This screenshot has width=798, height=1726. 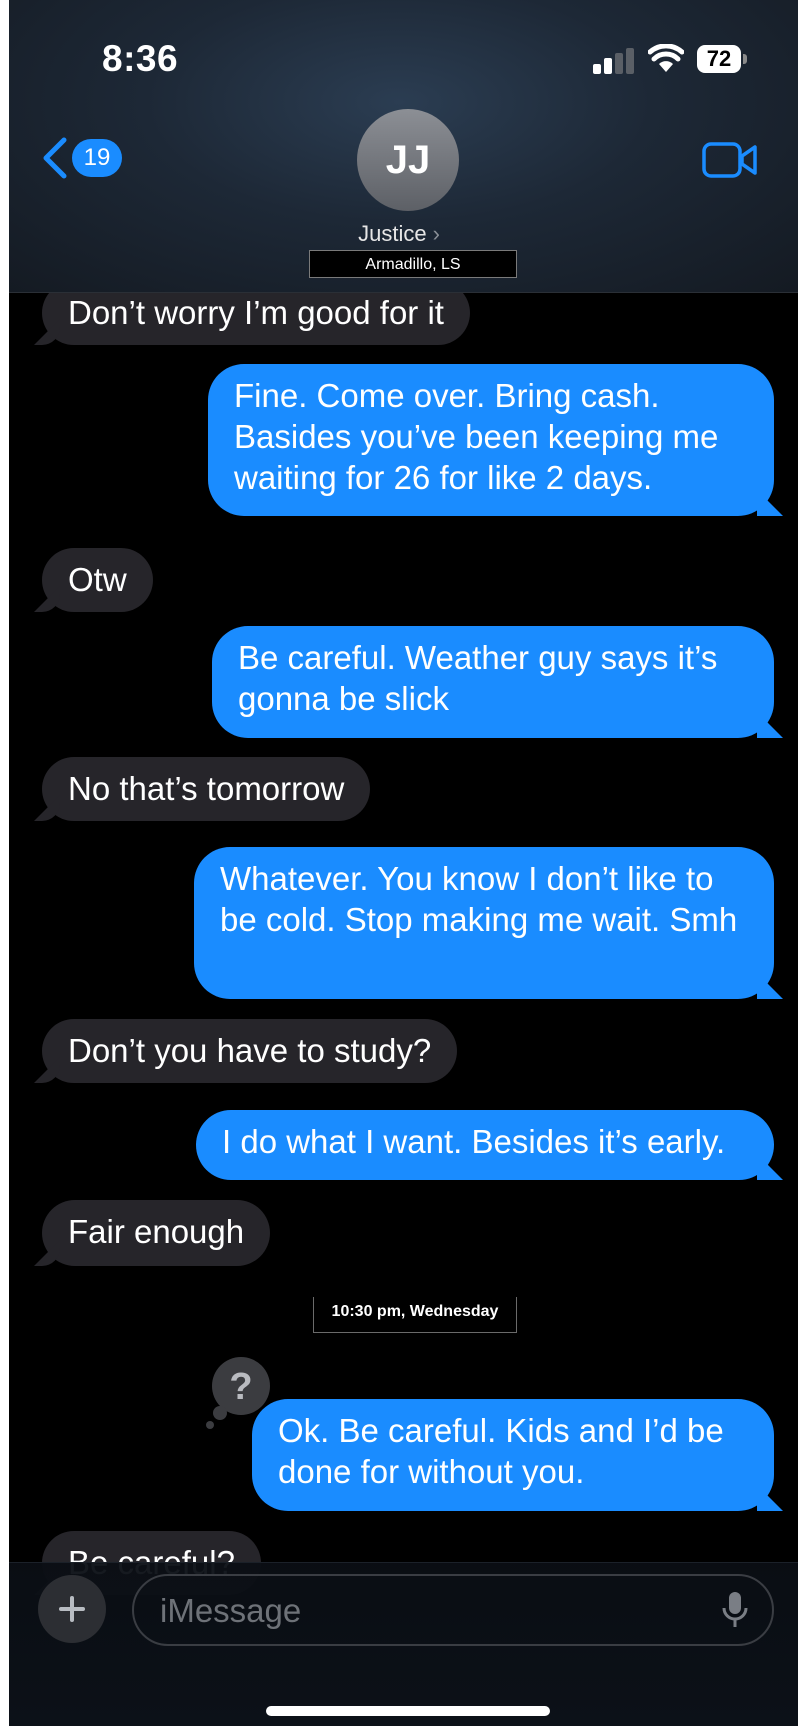 I want to click on message-received: Fair enough, so click(x=156, y=1233).